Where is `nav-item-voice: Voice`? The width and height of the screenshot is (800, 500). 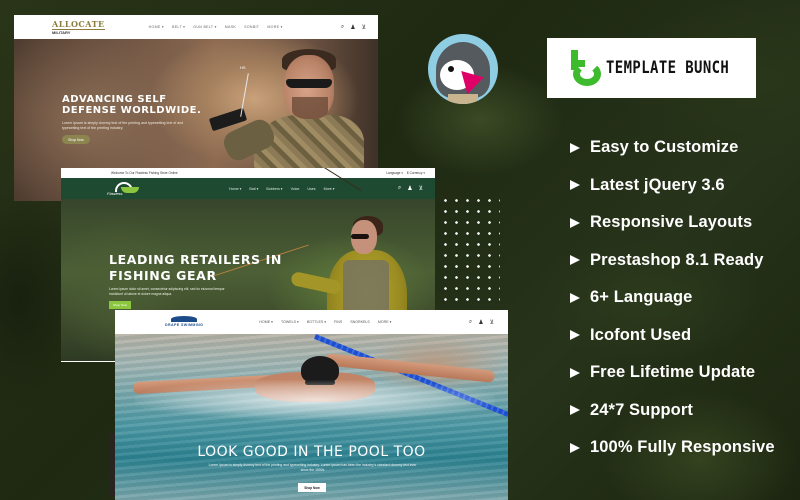 nav-item-voice: Voice is located at coordinates (295, 189).